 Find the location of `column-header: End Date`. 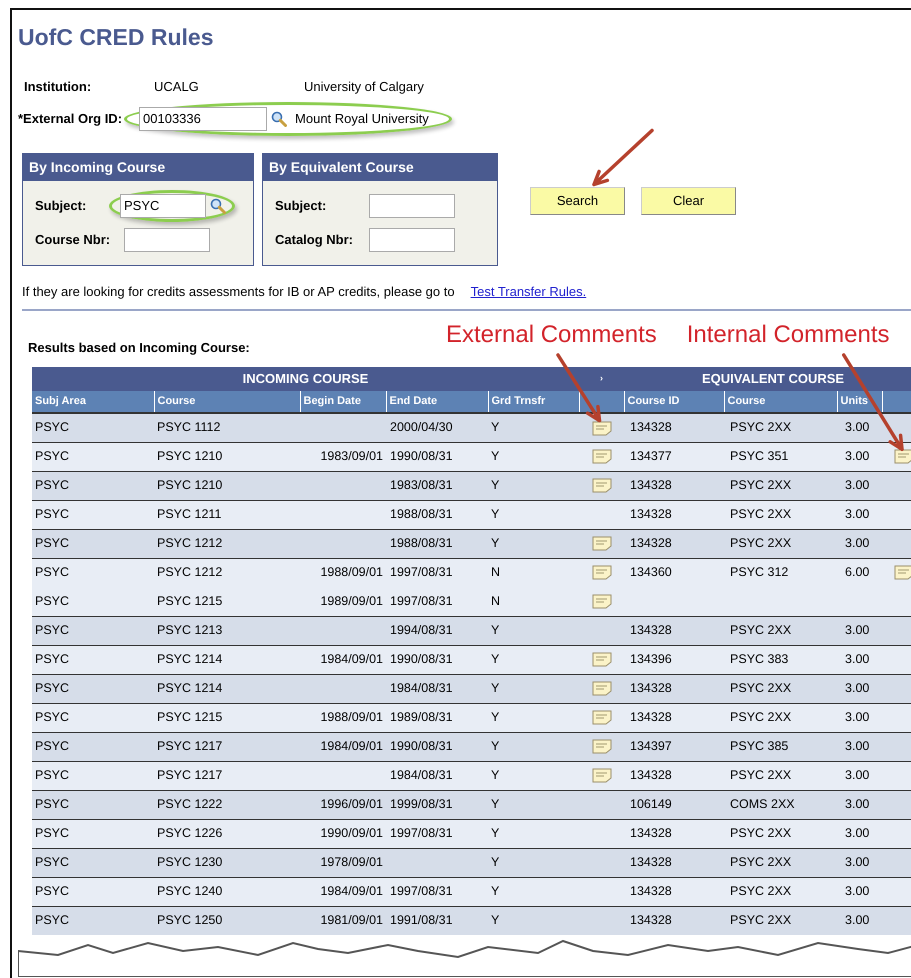

column-header: End Date is located at coordinates (437, 402).